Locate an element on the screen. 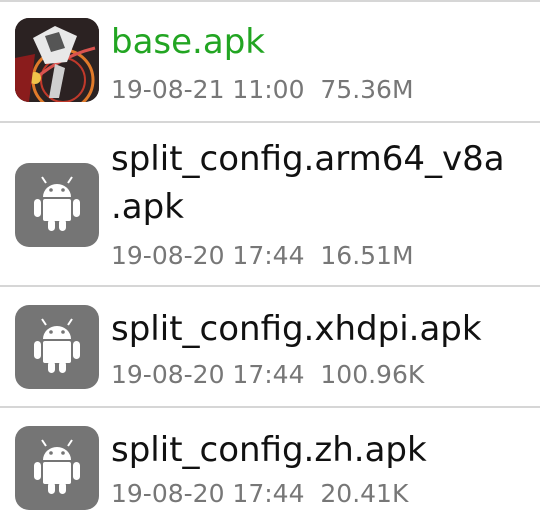 This screenshot has width=540, height=523. file-size: 20.41K is located at coordinates (364, 493).